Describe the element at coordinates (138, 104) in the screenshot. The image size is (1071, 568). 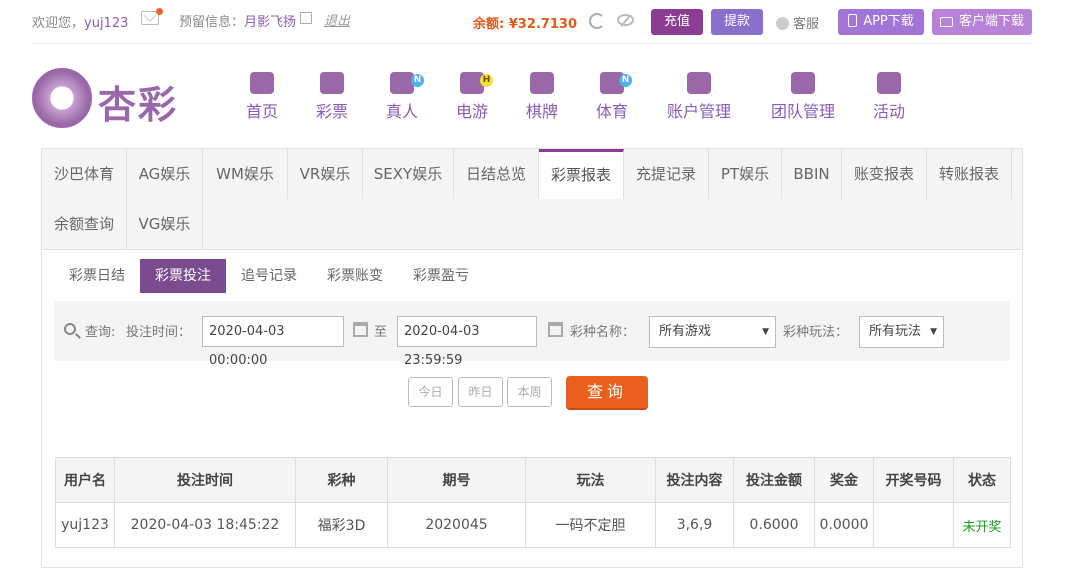
I see `logo-text: 杏彩` at that location.